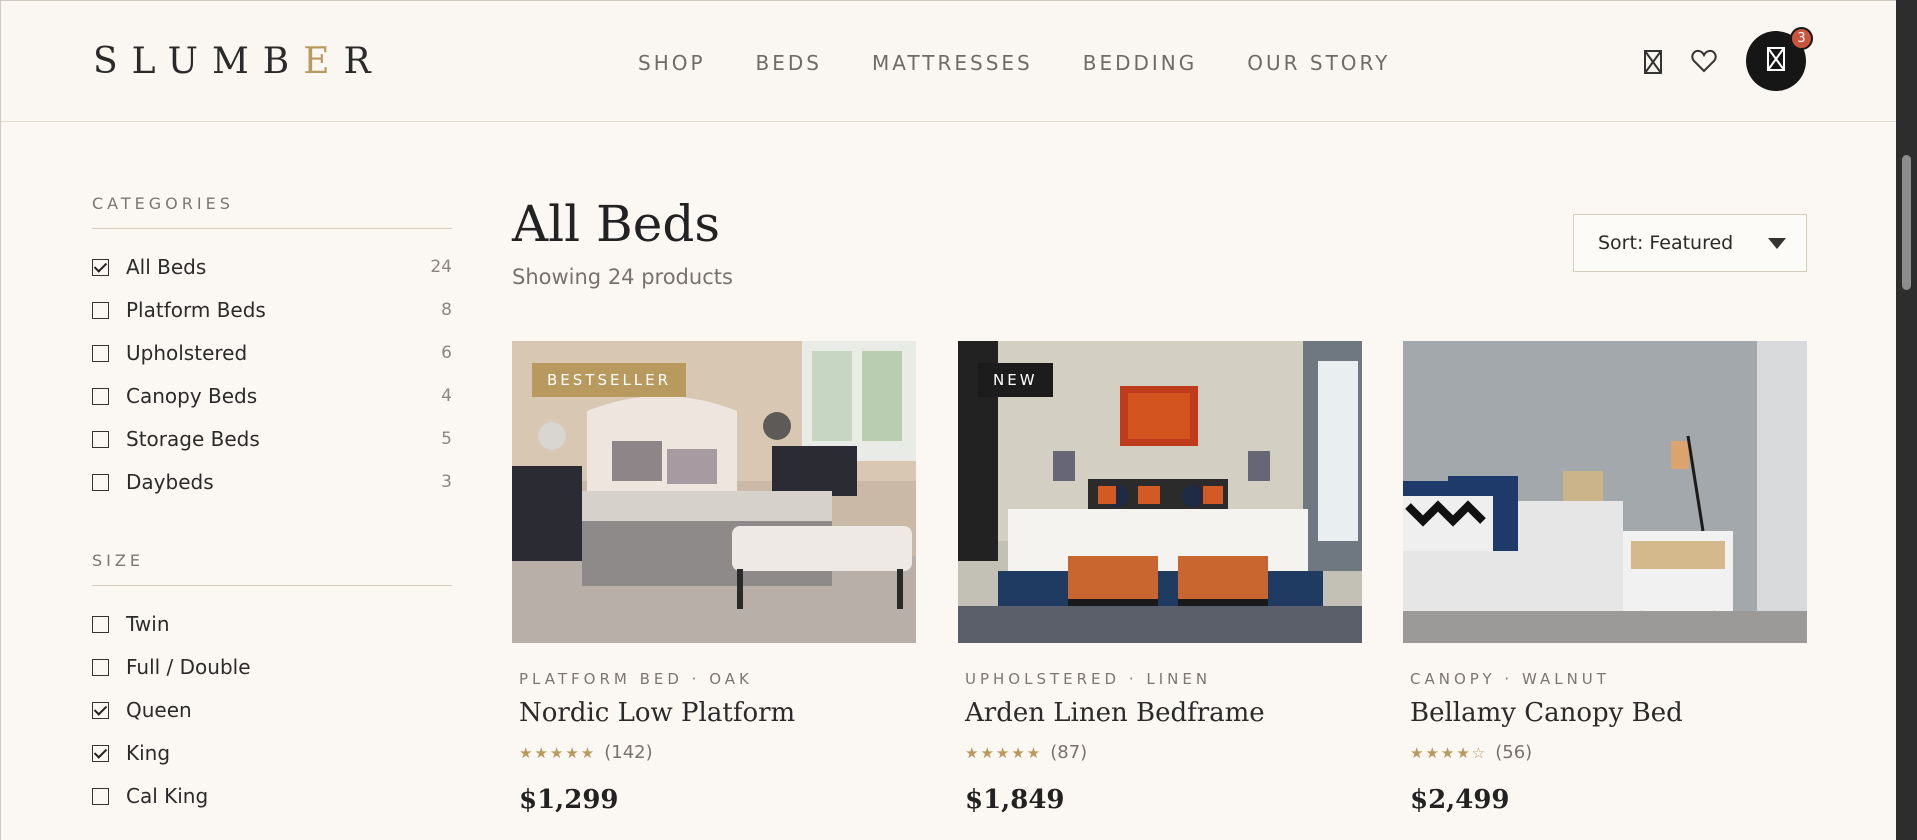 The height and width of the screenshot is (840, 1917). Describe the element at coordinates (1906, 222) in the screenshot. I see `scrollbar-thumb` at that location.